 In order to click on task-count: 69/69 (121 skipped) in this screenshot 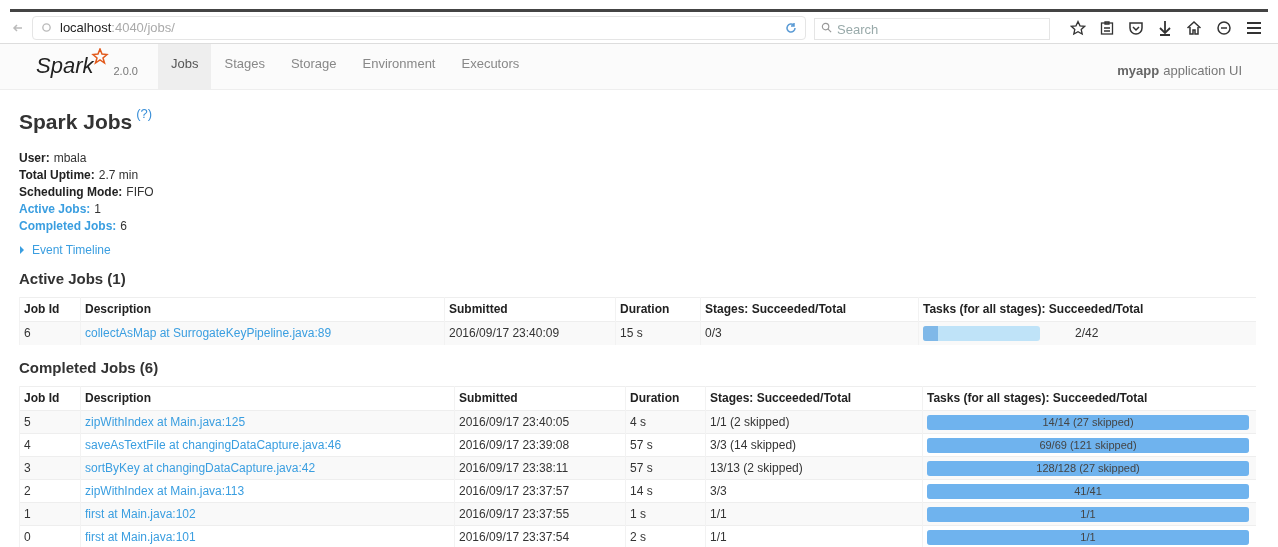, I will do `click(1088, 445)`.